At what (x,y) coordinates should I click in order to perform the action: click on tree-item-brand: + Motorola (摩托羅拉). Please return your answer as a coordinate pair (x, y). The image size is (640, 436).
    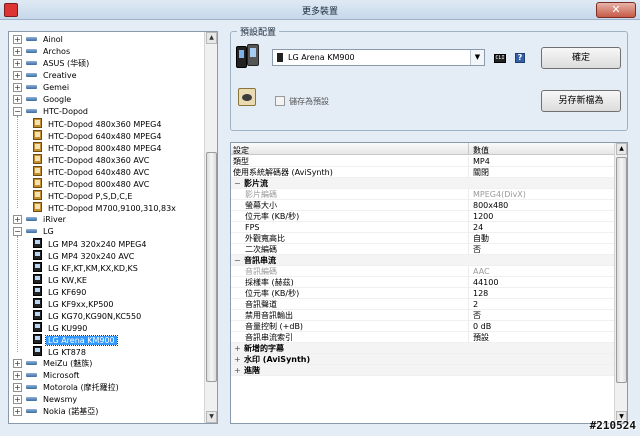
    Looking at the image, I should click on (67, 388).